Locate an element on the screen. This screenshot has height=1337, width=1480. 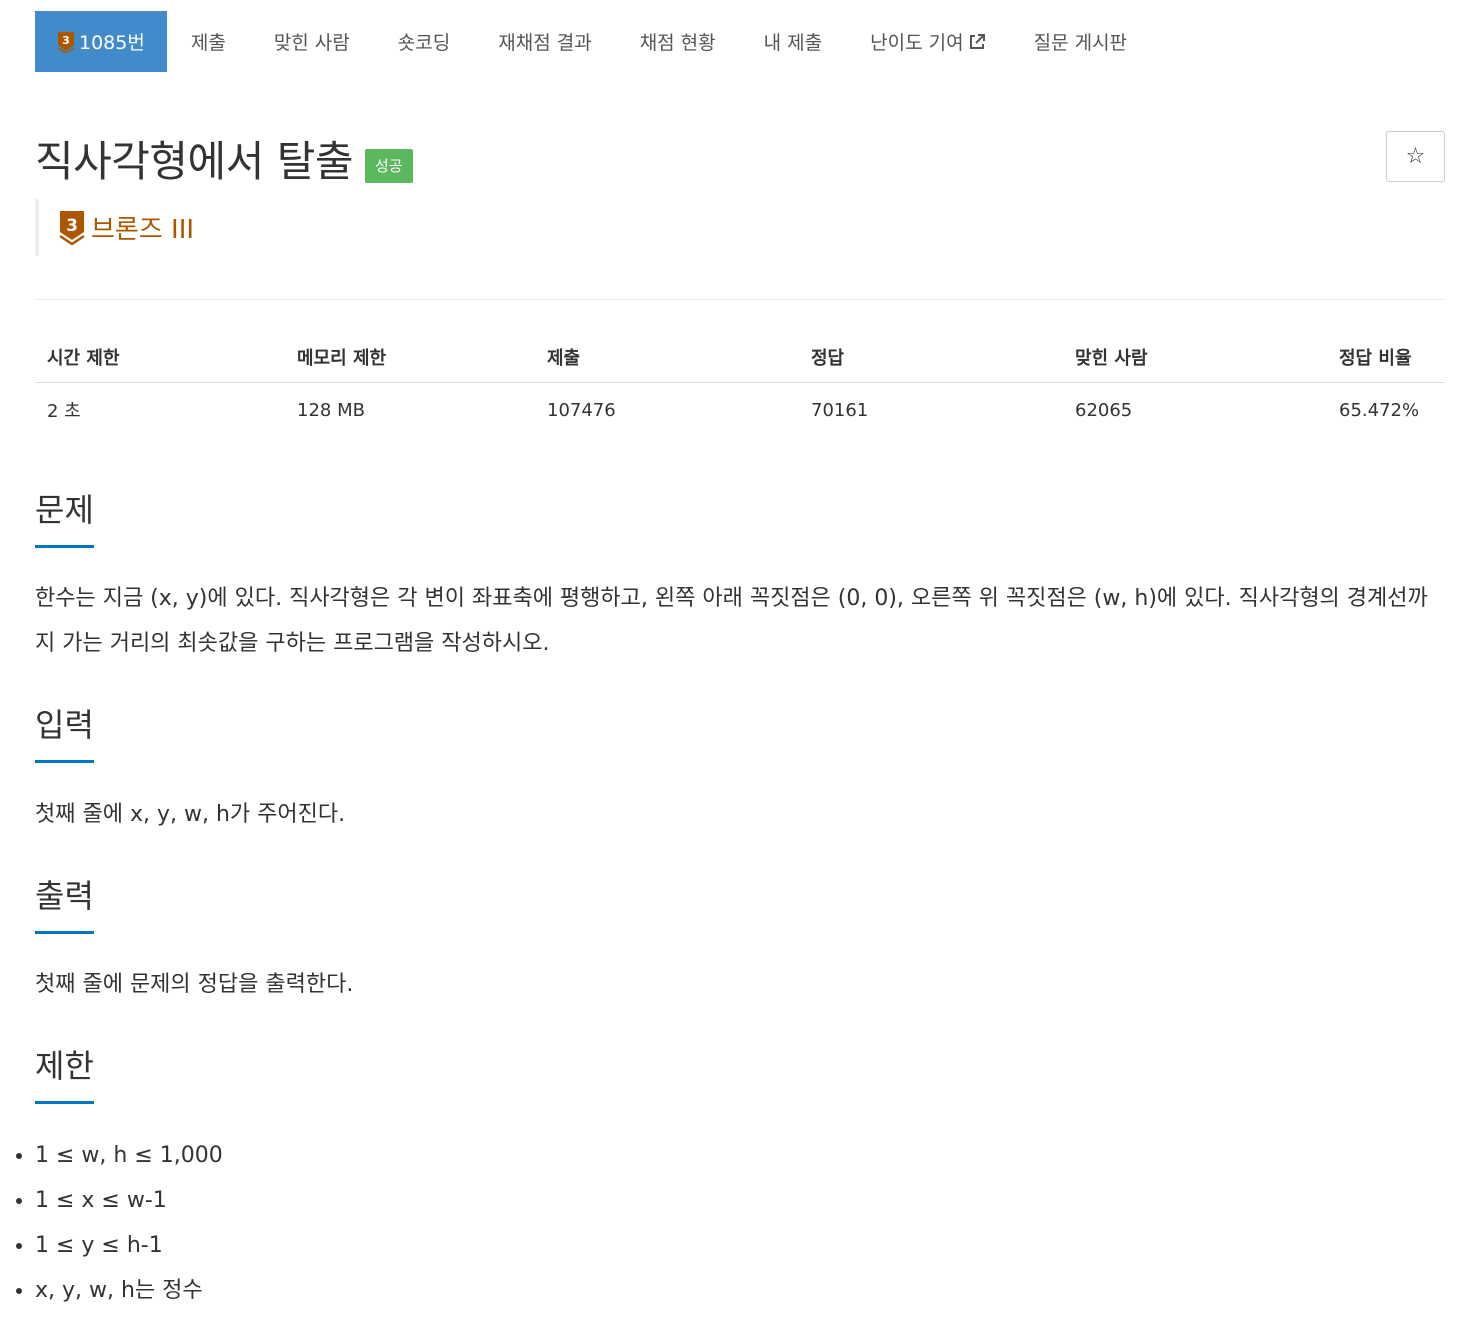
submissions-value: 107476 is located at coordinates (581, 410).